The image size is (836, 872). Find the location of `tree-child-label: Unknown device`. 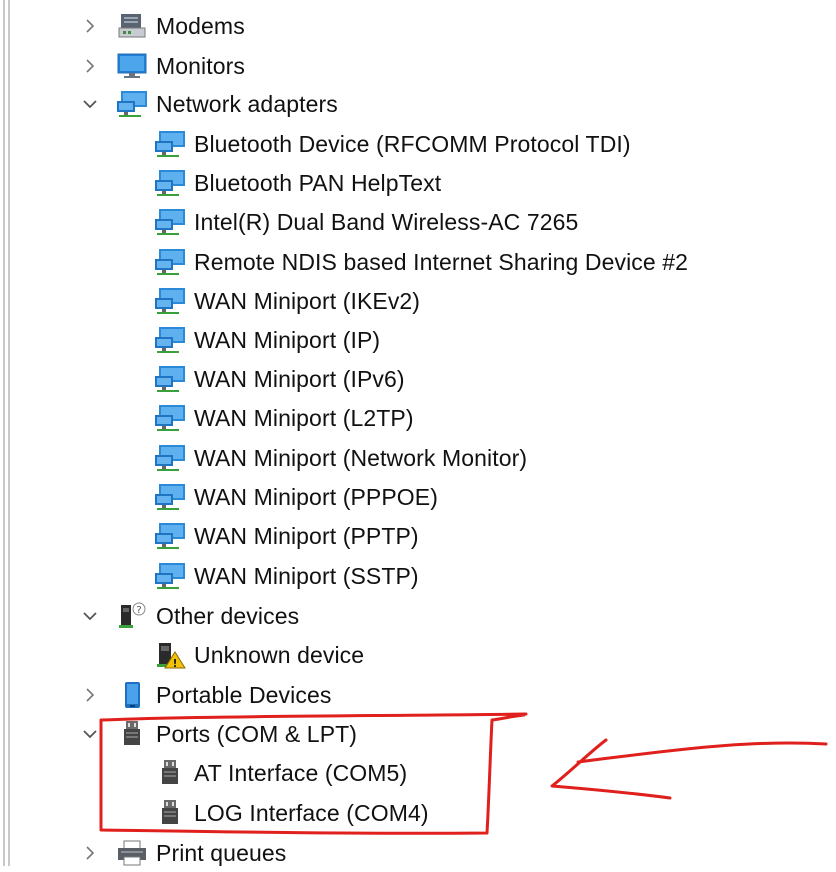

tree-child-label: Unknown device is located at coordinates (279, 654).